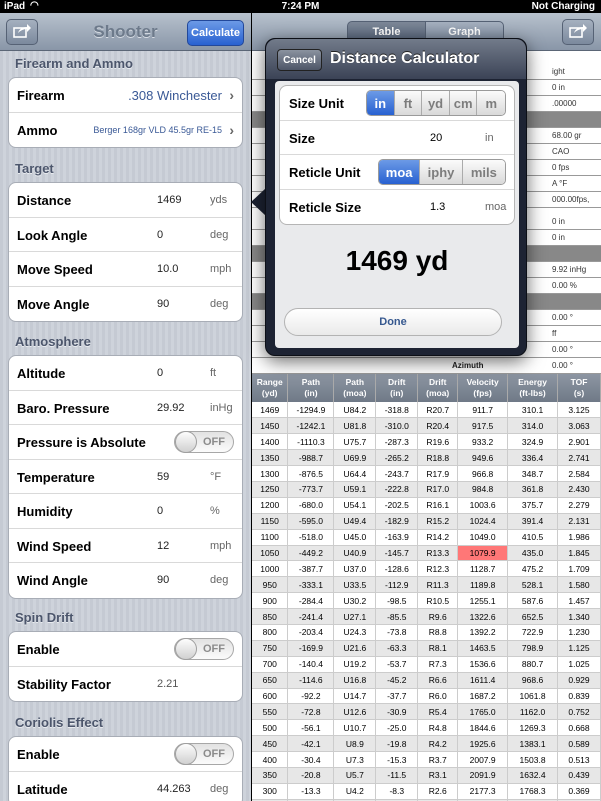  Describe the element at coordinates (125, 304) in the screenshot. I see `move-angle-row: Move Angle 90 deg` at that location.